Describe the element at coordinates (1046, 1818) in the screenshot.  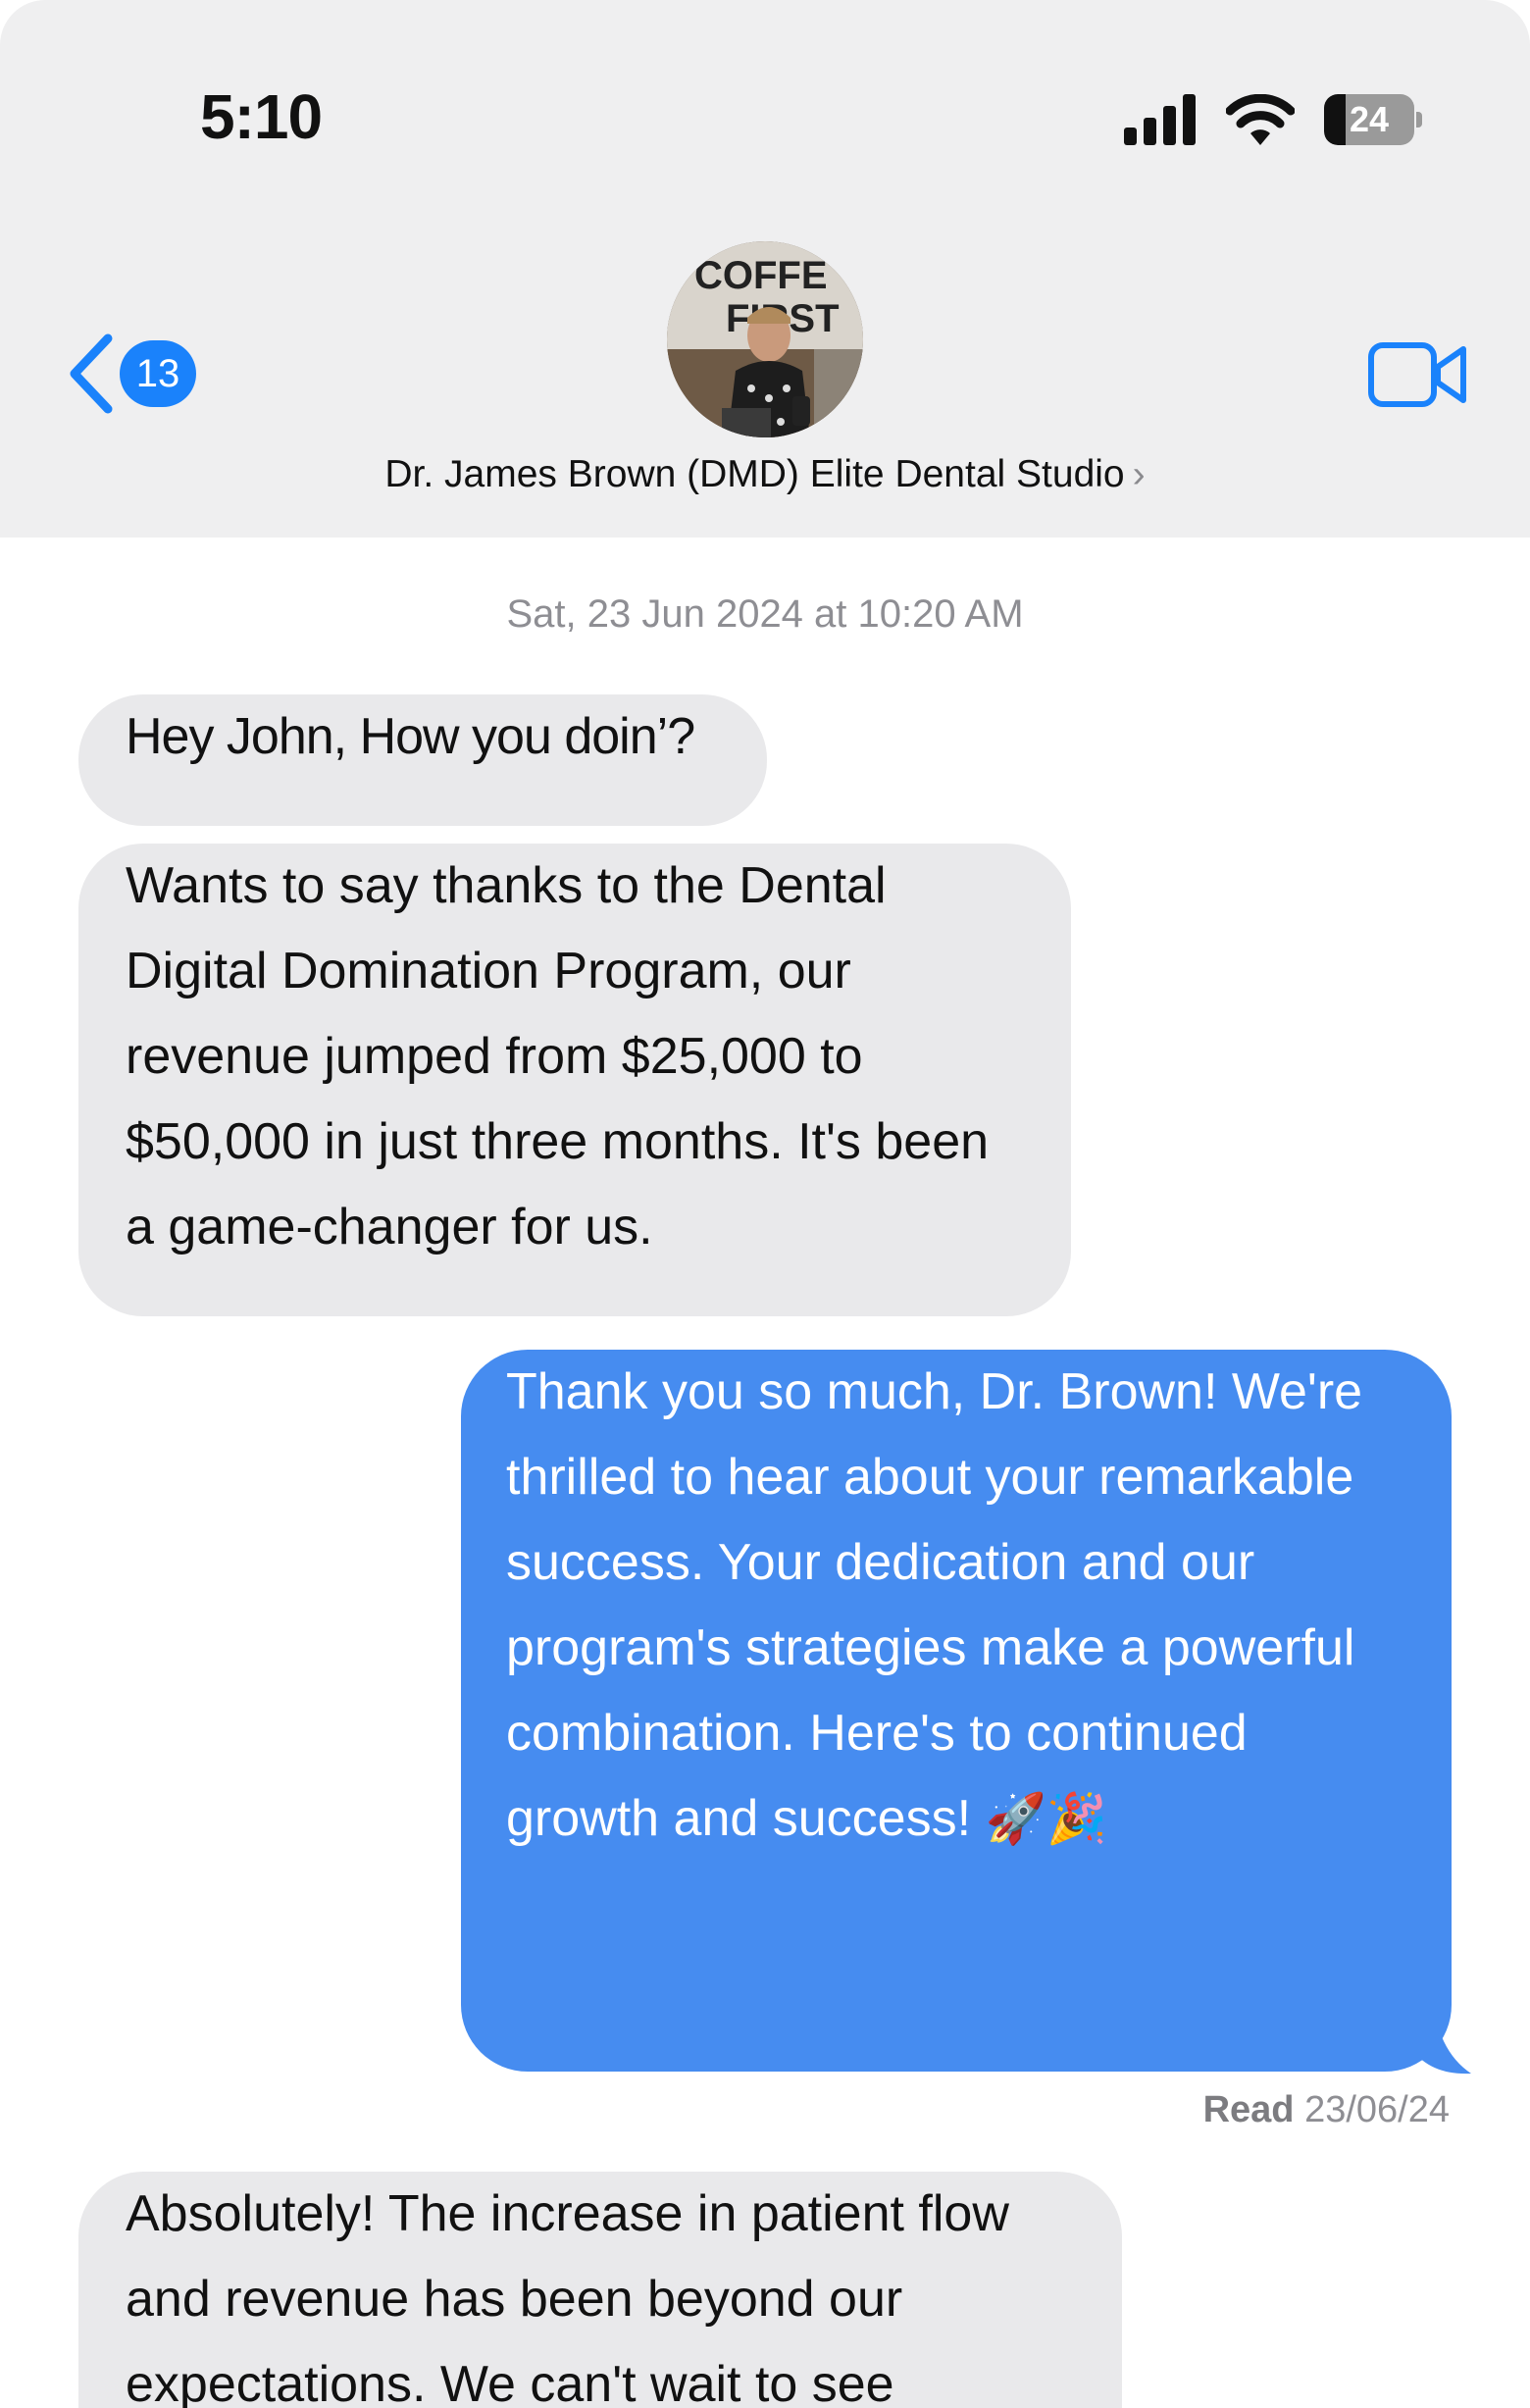
I see `emoji-rocket-party: 🚀🎉` at that location.